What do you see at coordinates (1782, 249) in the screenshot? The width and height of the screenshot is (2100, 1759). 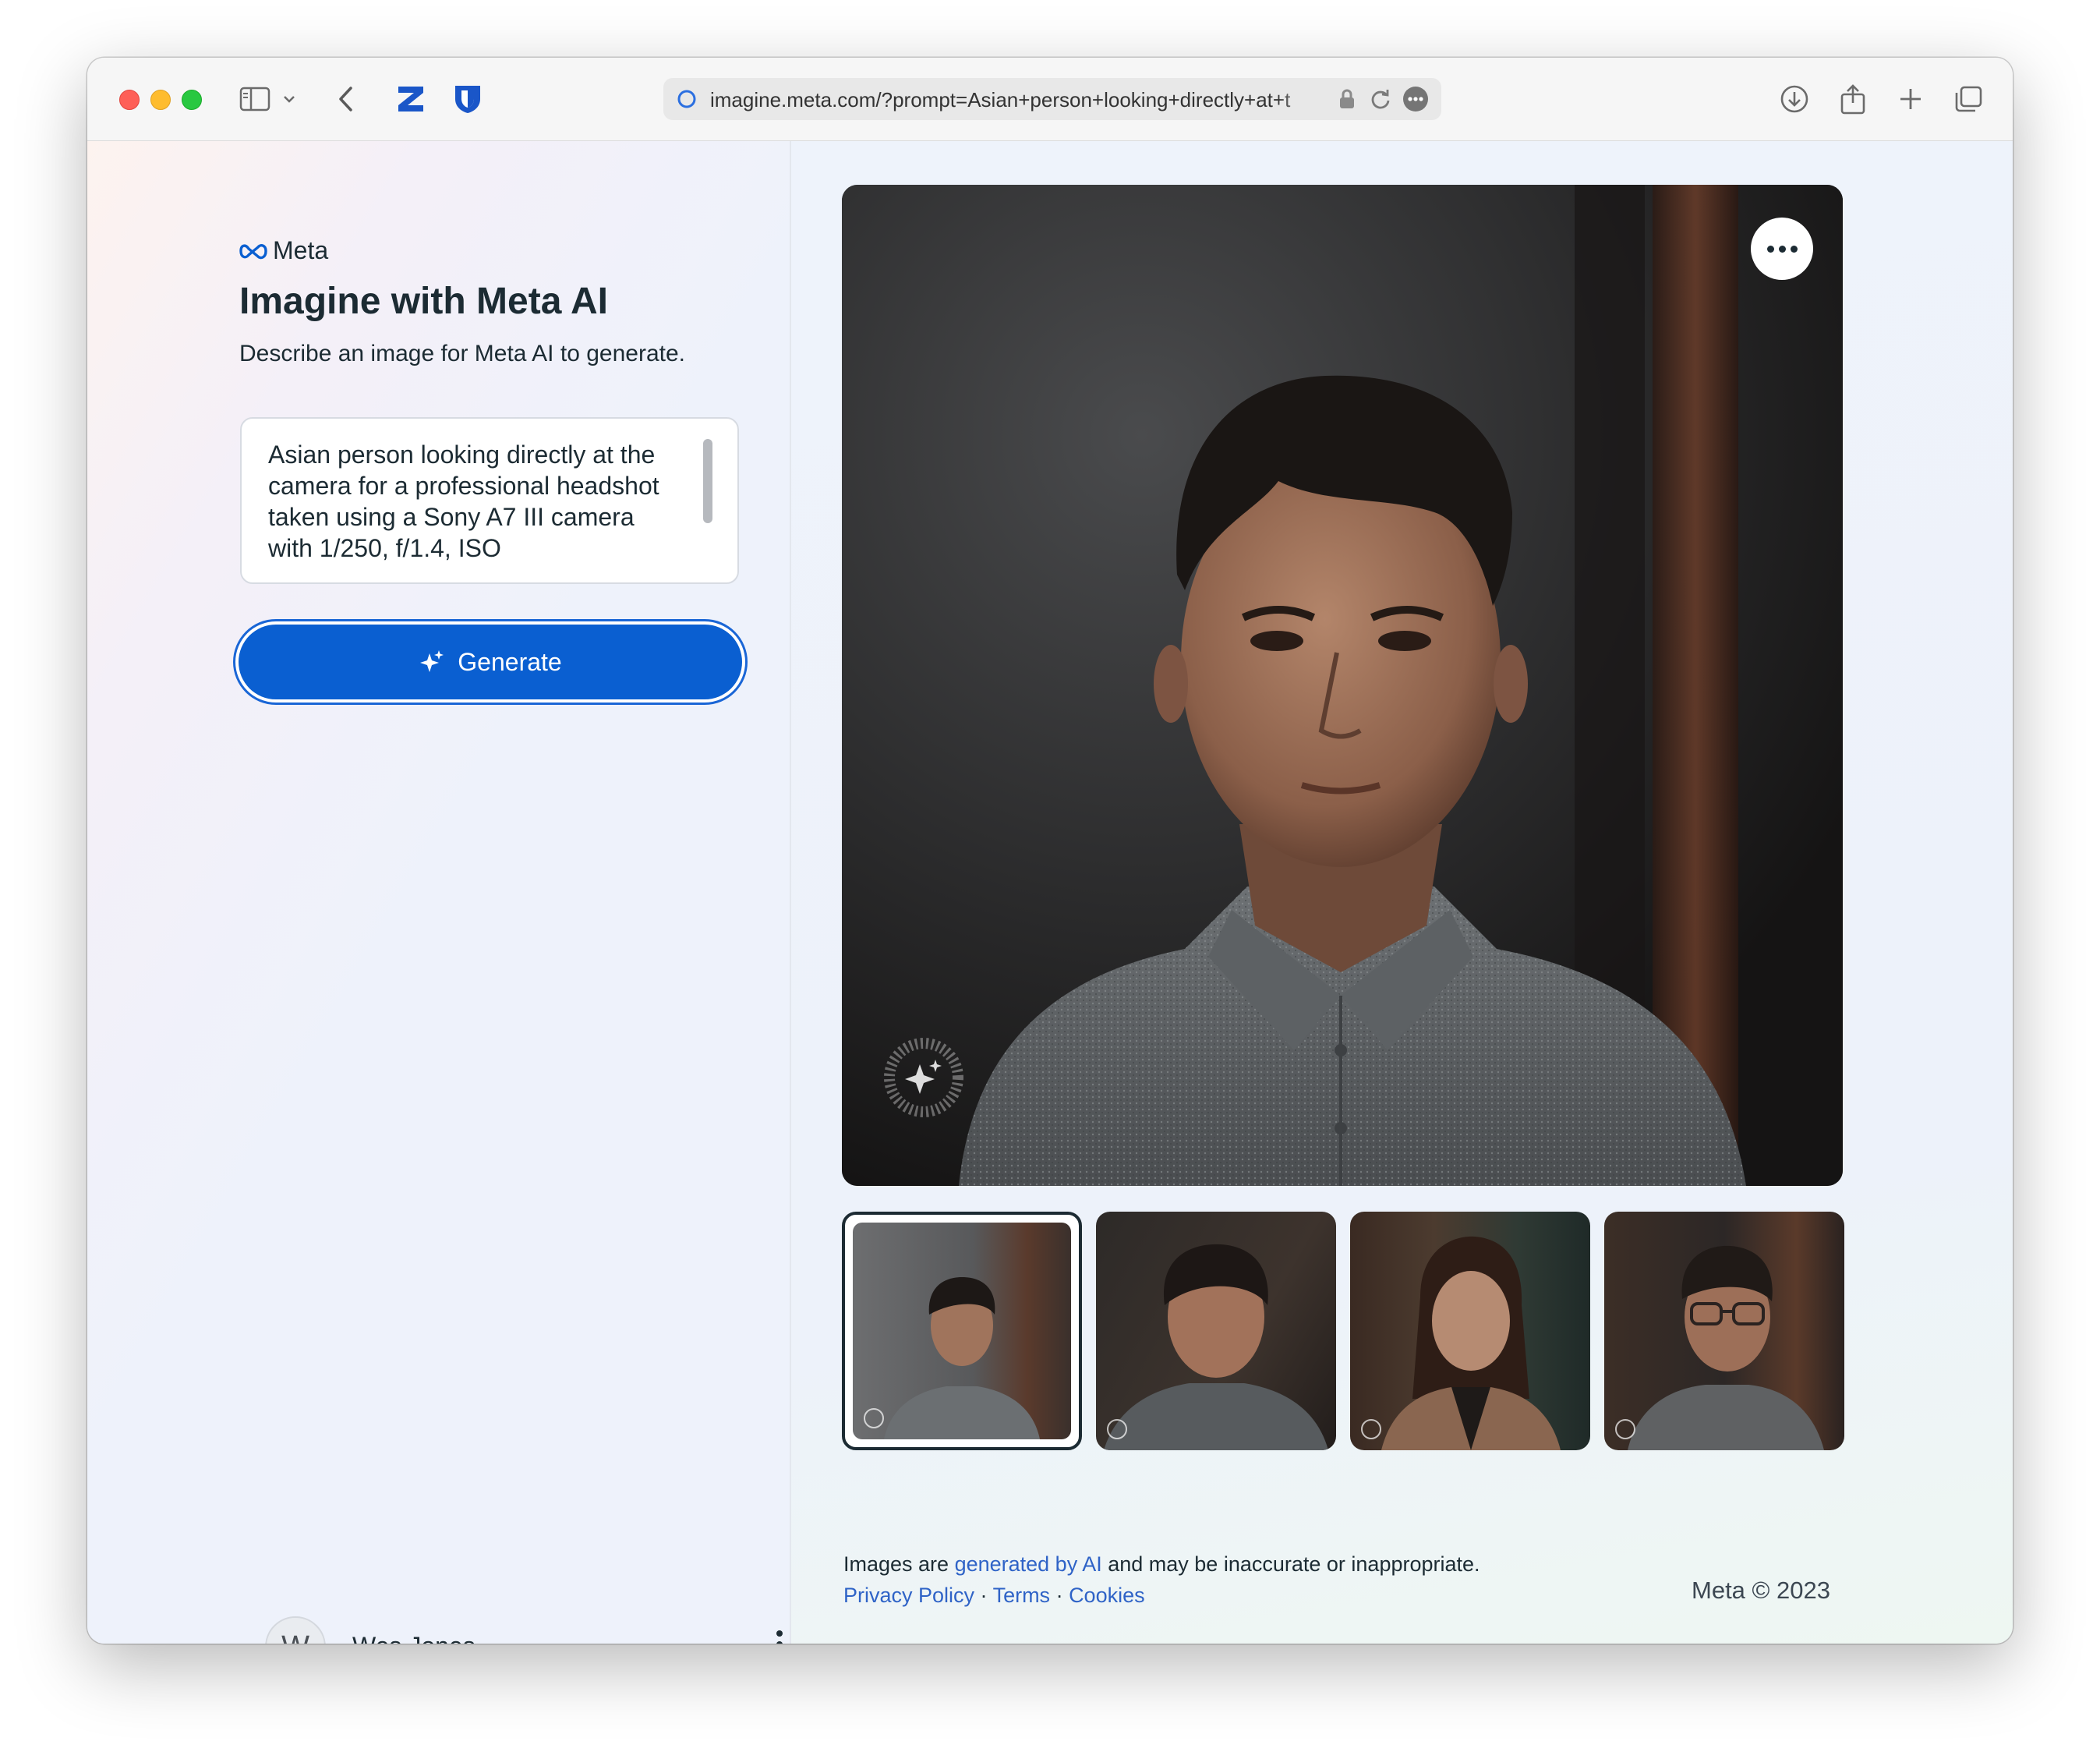 I see `more-options-button` at bounding box center [1782, 249].